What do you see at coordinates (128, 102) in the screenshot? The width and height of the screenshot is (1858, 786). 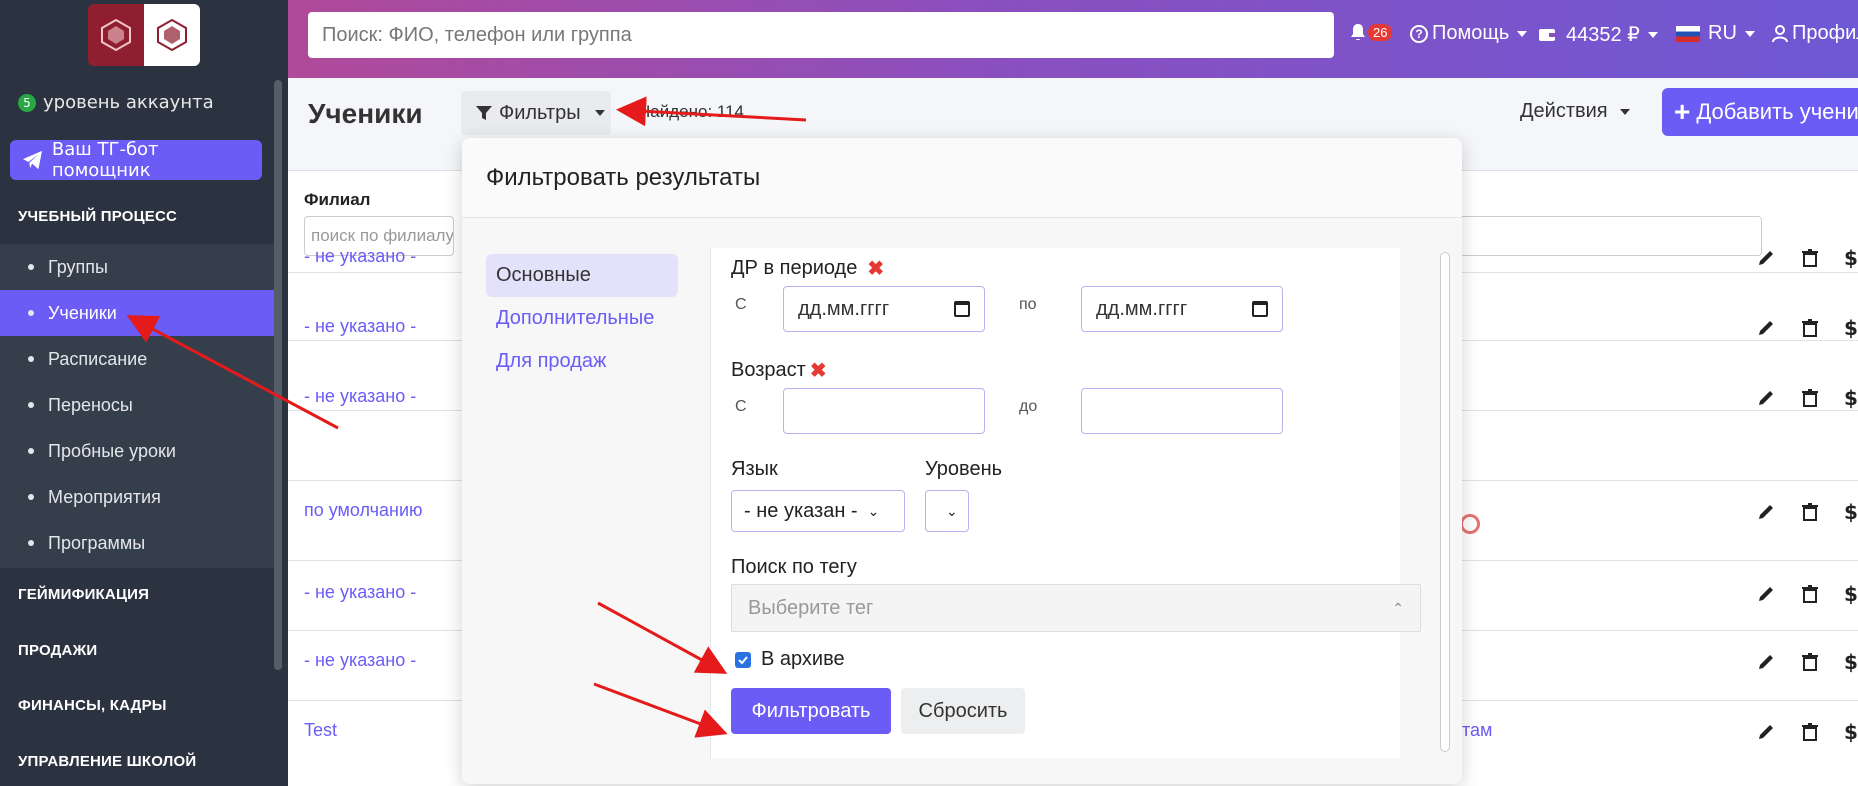 I see `account-level-label: уровень аккаунта` at bounding box center [128, 102].